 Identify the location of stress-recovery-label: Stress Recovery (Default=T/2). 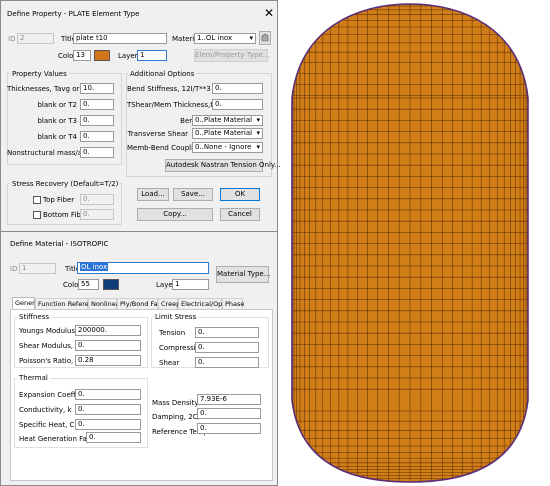
(65, 184).